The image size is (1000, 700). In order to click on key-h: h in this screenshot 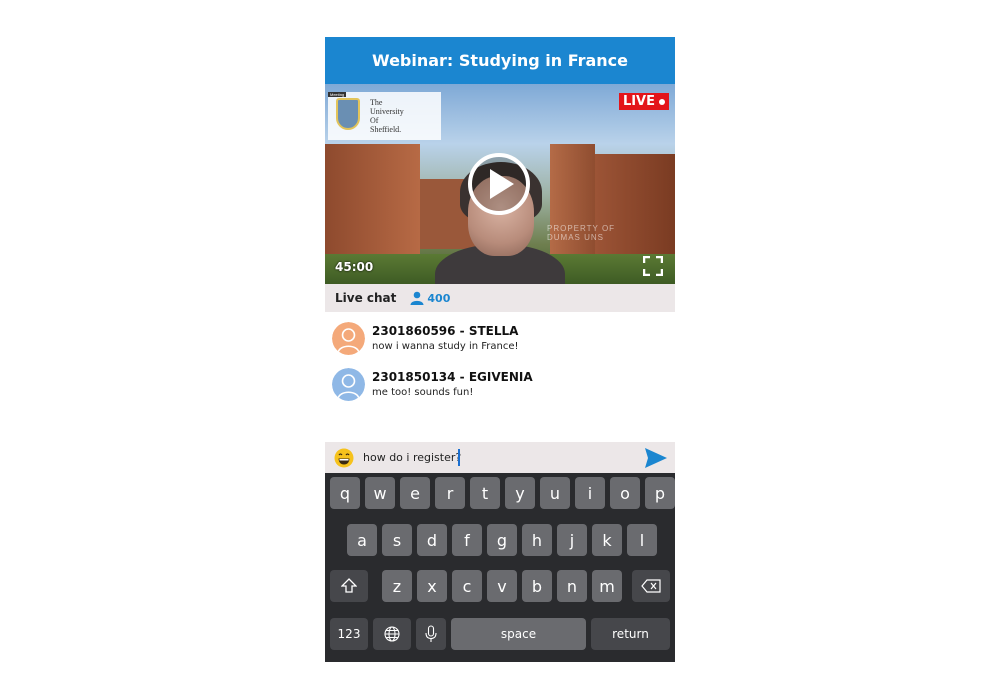, I will do `click(537, 540)`.